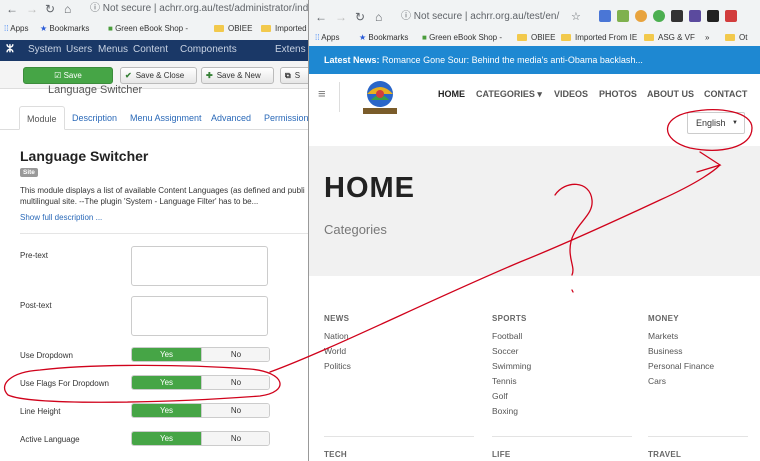 The image size is (760, 461). What do you see at coordinates (355, 229) in the screenshot?
I see `hero-subtitle: Categories` at bounding box center [355, 229].